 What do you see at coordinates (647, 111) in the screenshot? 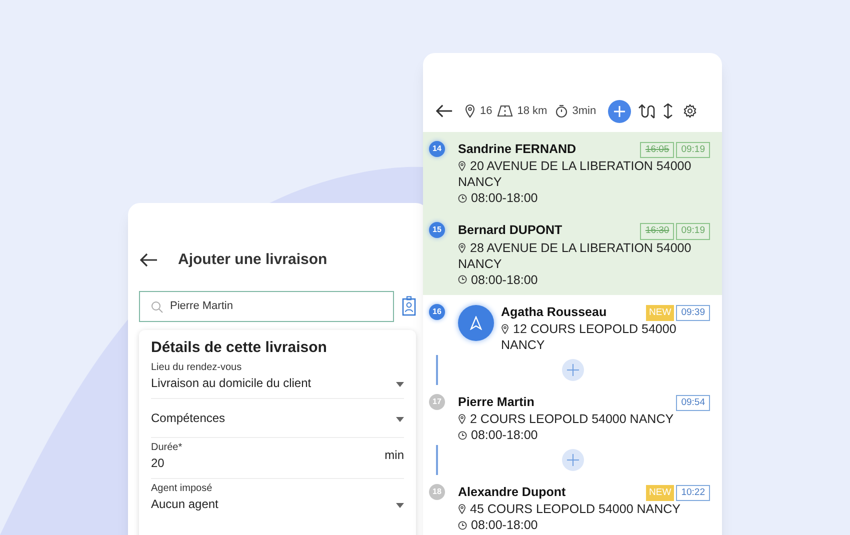
I see `swap-arrows-icon` at bounding box center [647, 111].